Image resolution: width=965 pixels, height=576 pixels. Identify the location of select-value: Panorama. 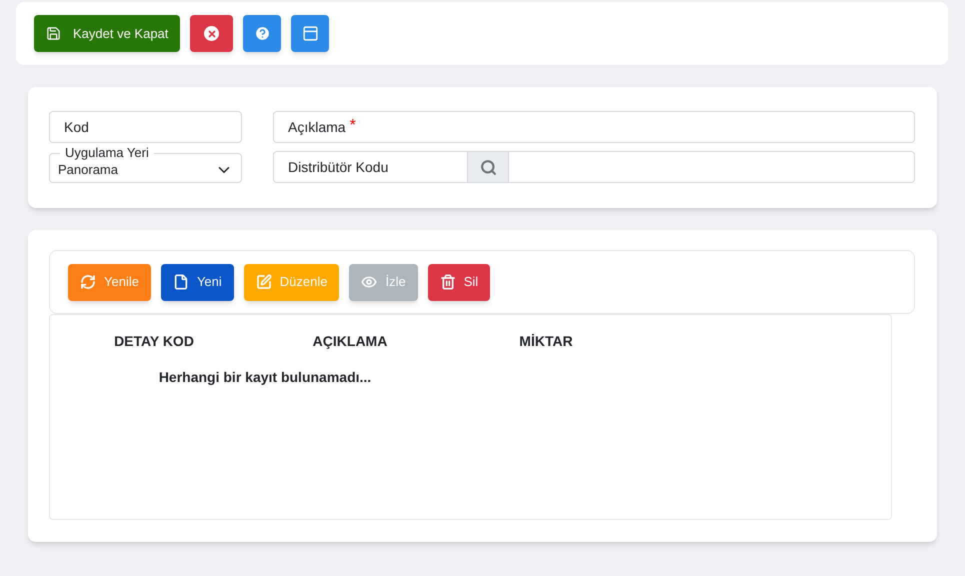
(88, 170).